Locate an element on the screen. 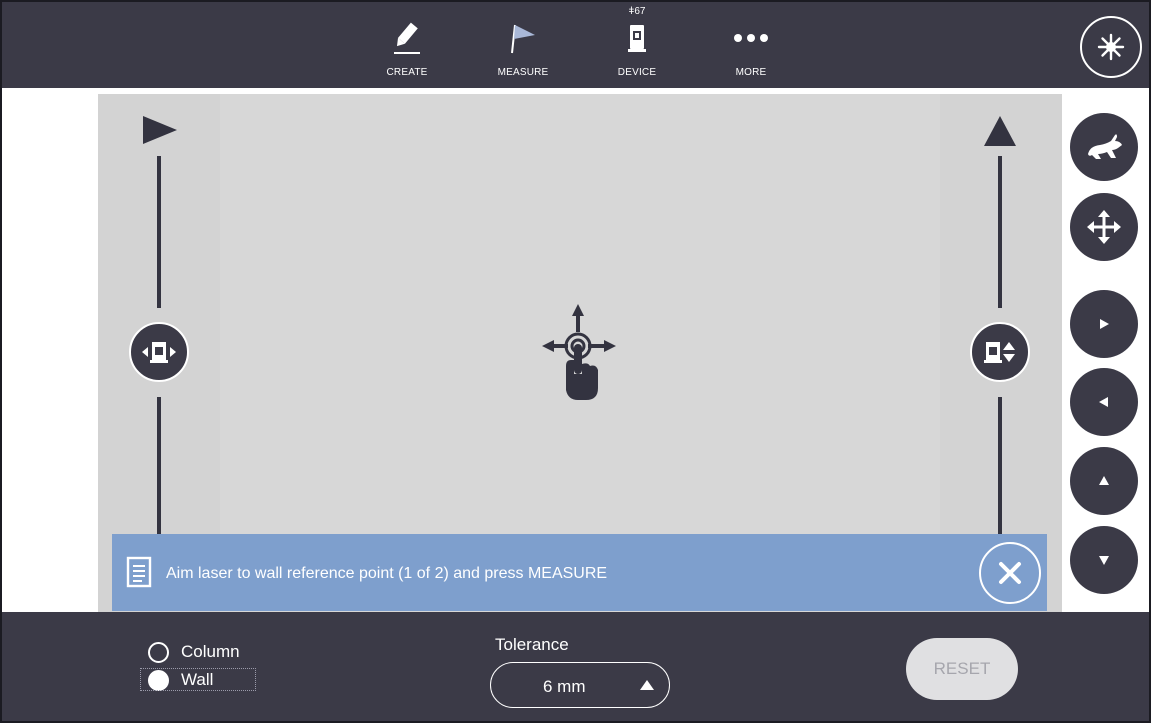 The image size is (1151, 723). tolerance-select: 6 mm is located at coordinates (580, 685).